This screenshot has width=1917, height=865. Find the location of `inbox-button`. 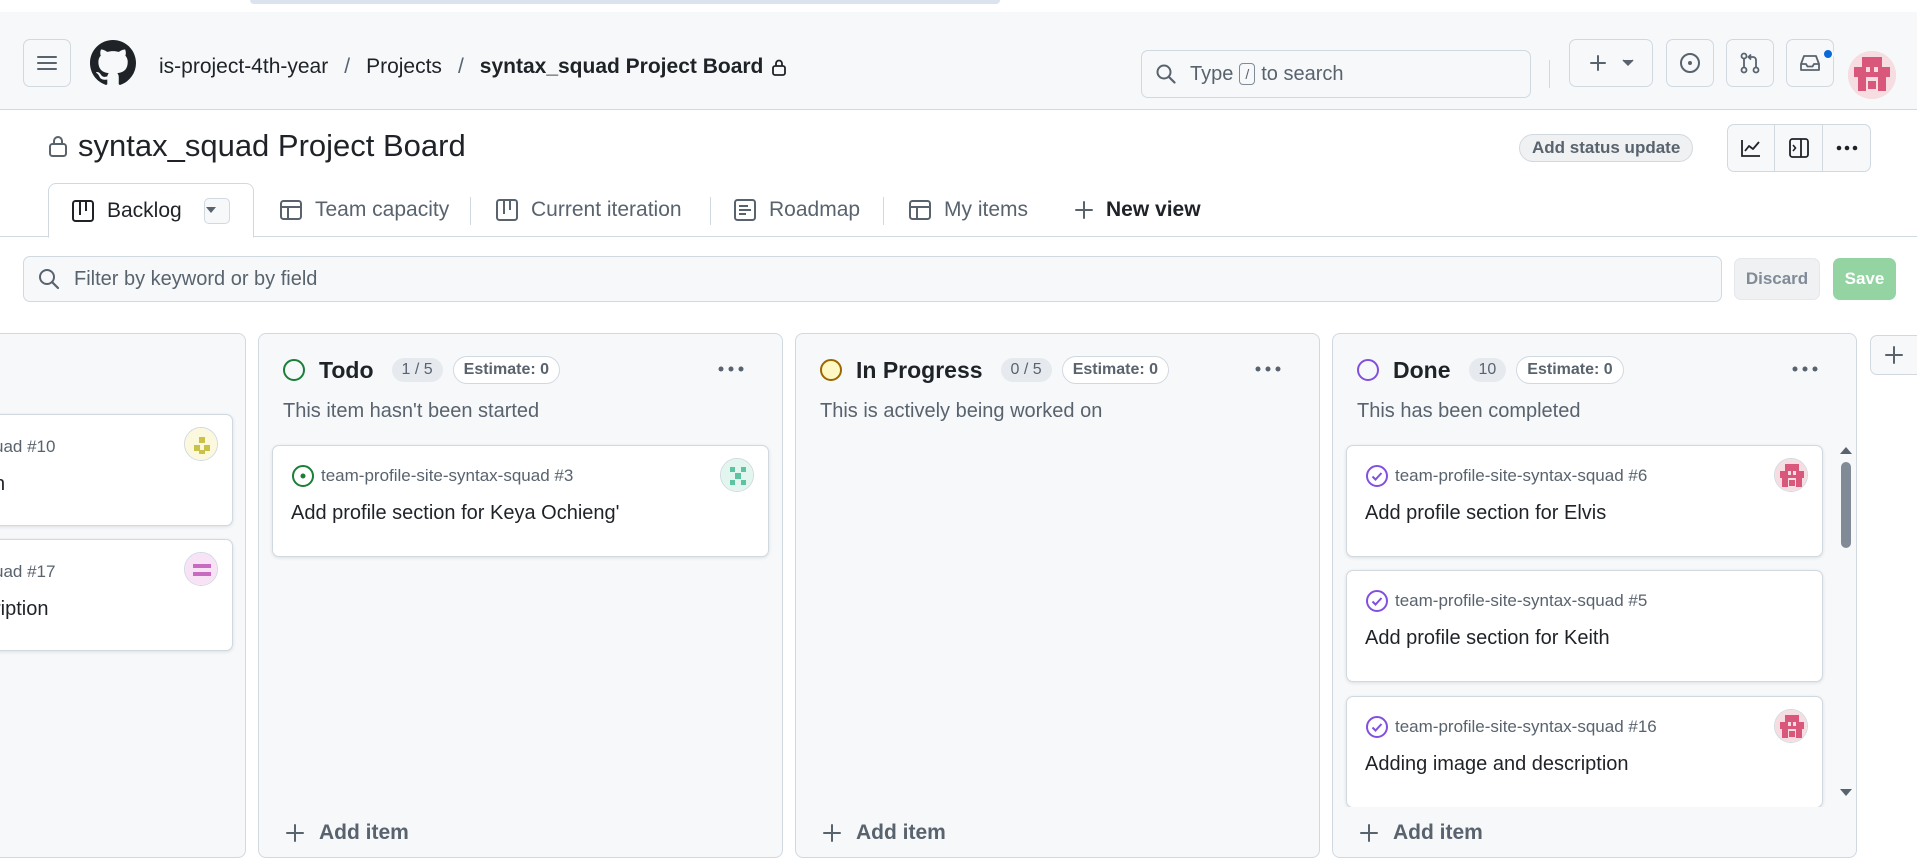

inbox-button is located at coordinates (1810, 63).